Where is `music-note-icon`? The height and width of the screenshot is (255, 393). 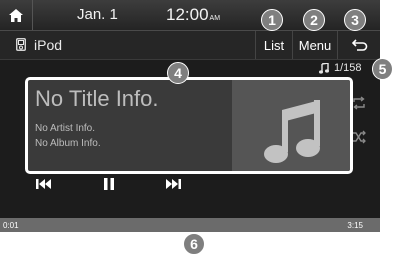 music-note-icon is located at coordinates (324, 68).